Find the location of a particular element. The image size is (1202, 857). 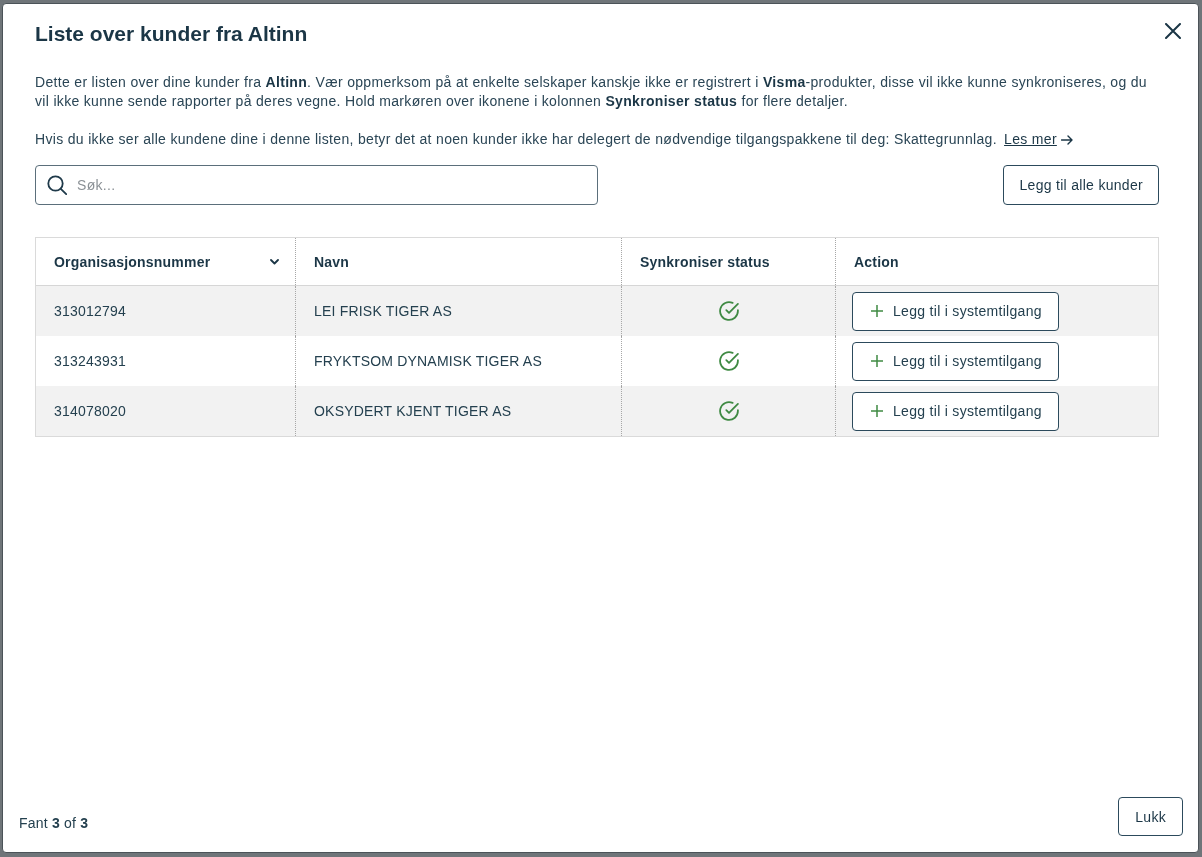

intro-paragraph: Dette er listen over dine kunder fra Altinn. Vær oppmerksom på at enkelte selskaper kanskje ikke er registrert i Visma-produkter, disse vil ikke kunne synkroniseres, og du vil ikke kunne sende rapporter på deres vegne. Hold markøren over ikonene i kolonnen Synkroniser status for flere detaljer. is located at coordinates (591, 92).